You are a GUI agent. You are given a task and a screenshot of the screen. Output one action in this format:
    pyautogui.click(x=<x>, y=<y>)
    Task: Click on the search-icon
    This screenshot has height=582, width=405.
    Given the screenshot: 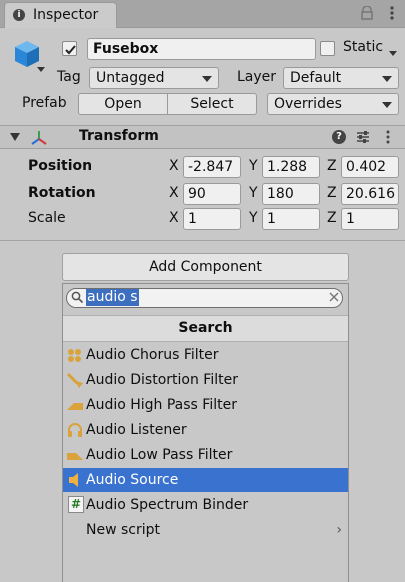 What is the action you would take?
    pyautogui.click(x=77, y=297)
    